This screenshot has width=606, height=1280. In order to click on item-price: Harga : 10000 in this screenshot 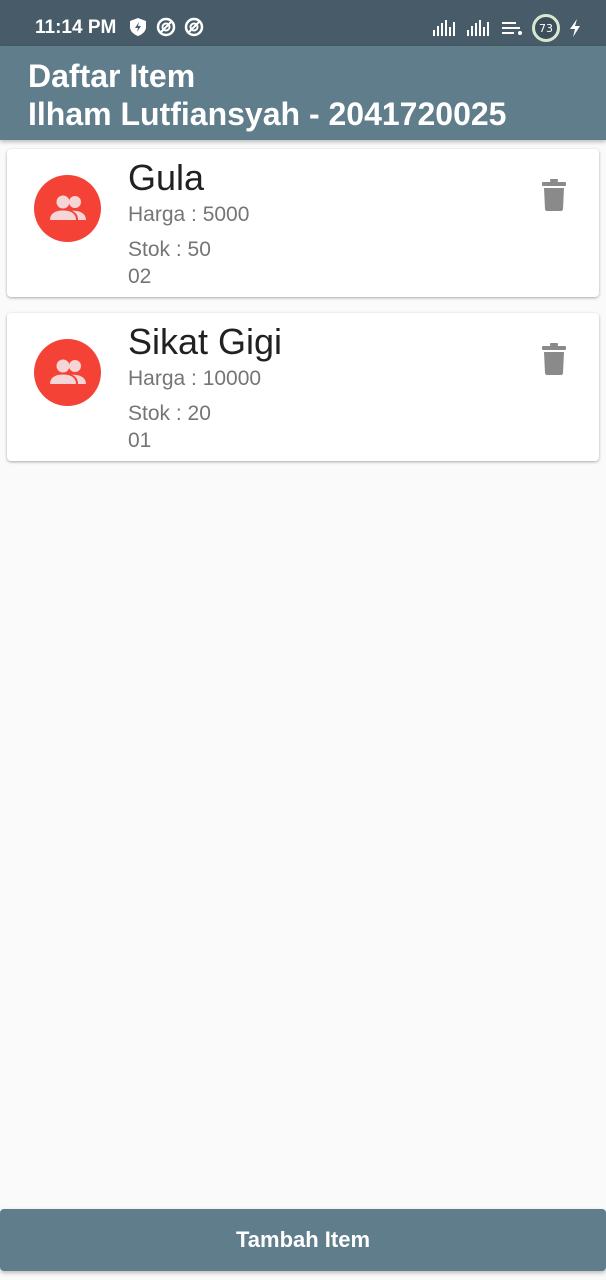, I will do `click(195, 378)`.